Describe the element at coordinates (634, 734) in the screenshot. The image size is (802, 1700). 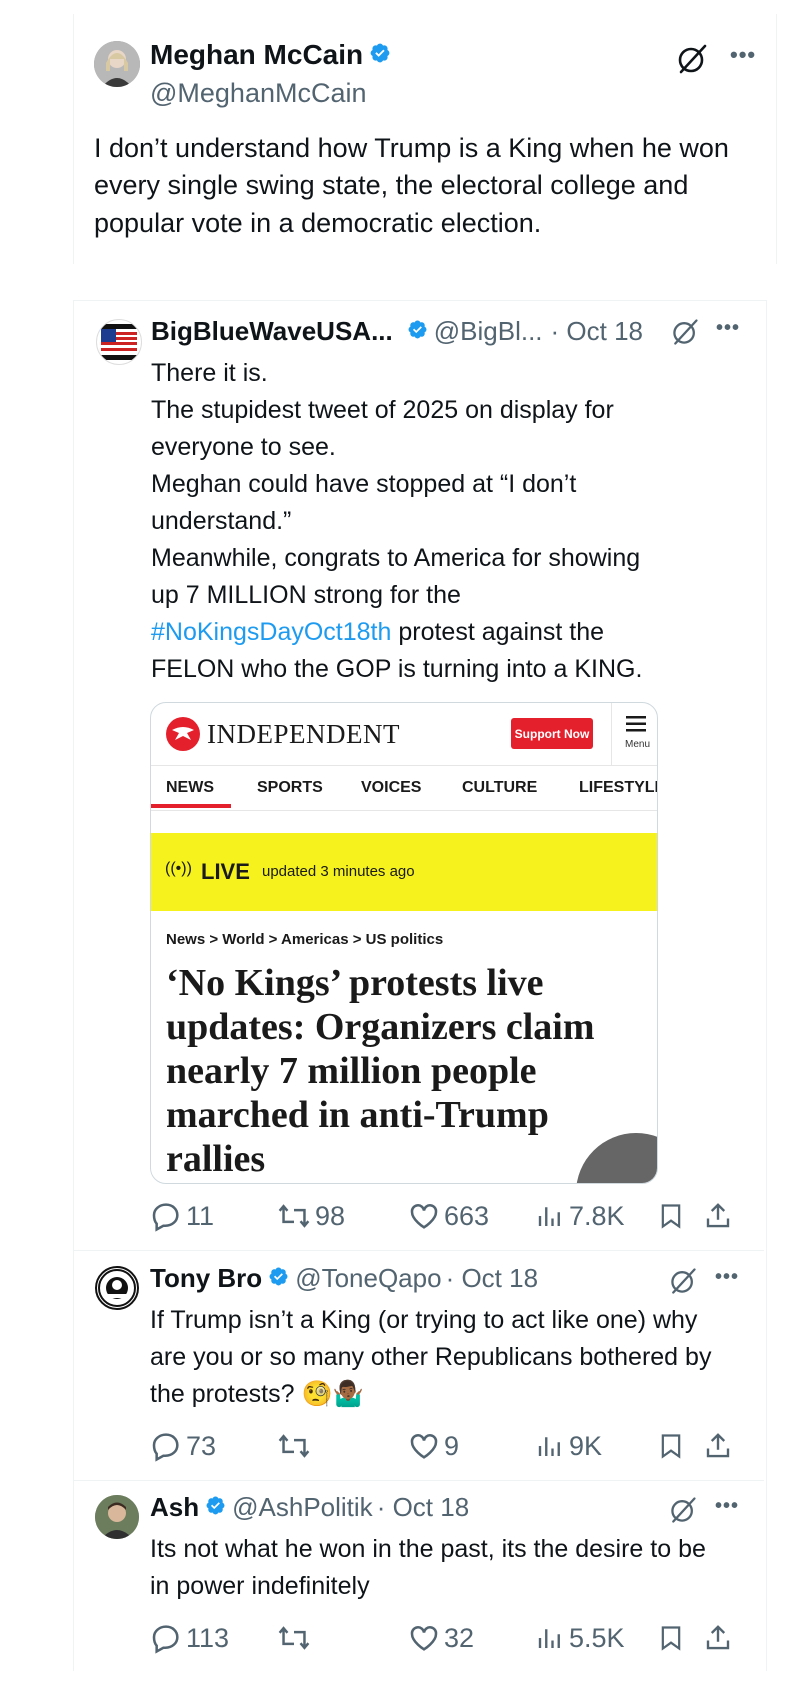
I see `menu-area` at that location.